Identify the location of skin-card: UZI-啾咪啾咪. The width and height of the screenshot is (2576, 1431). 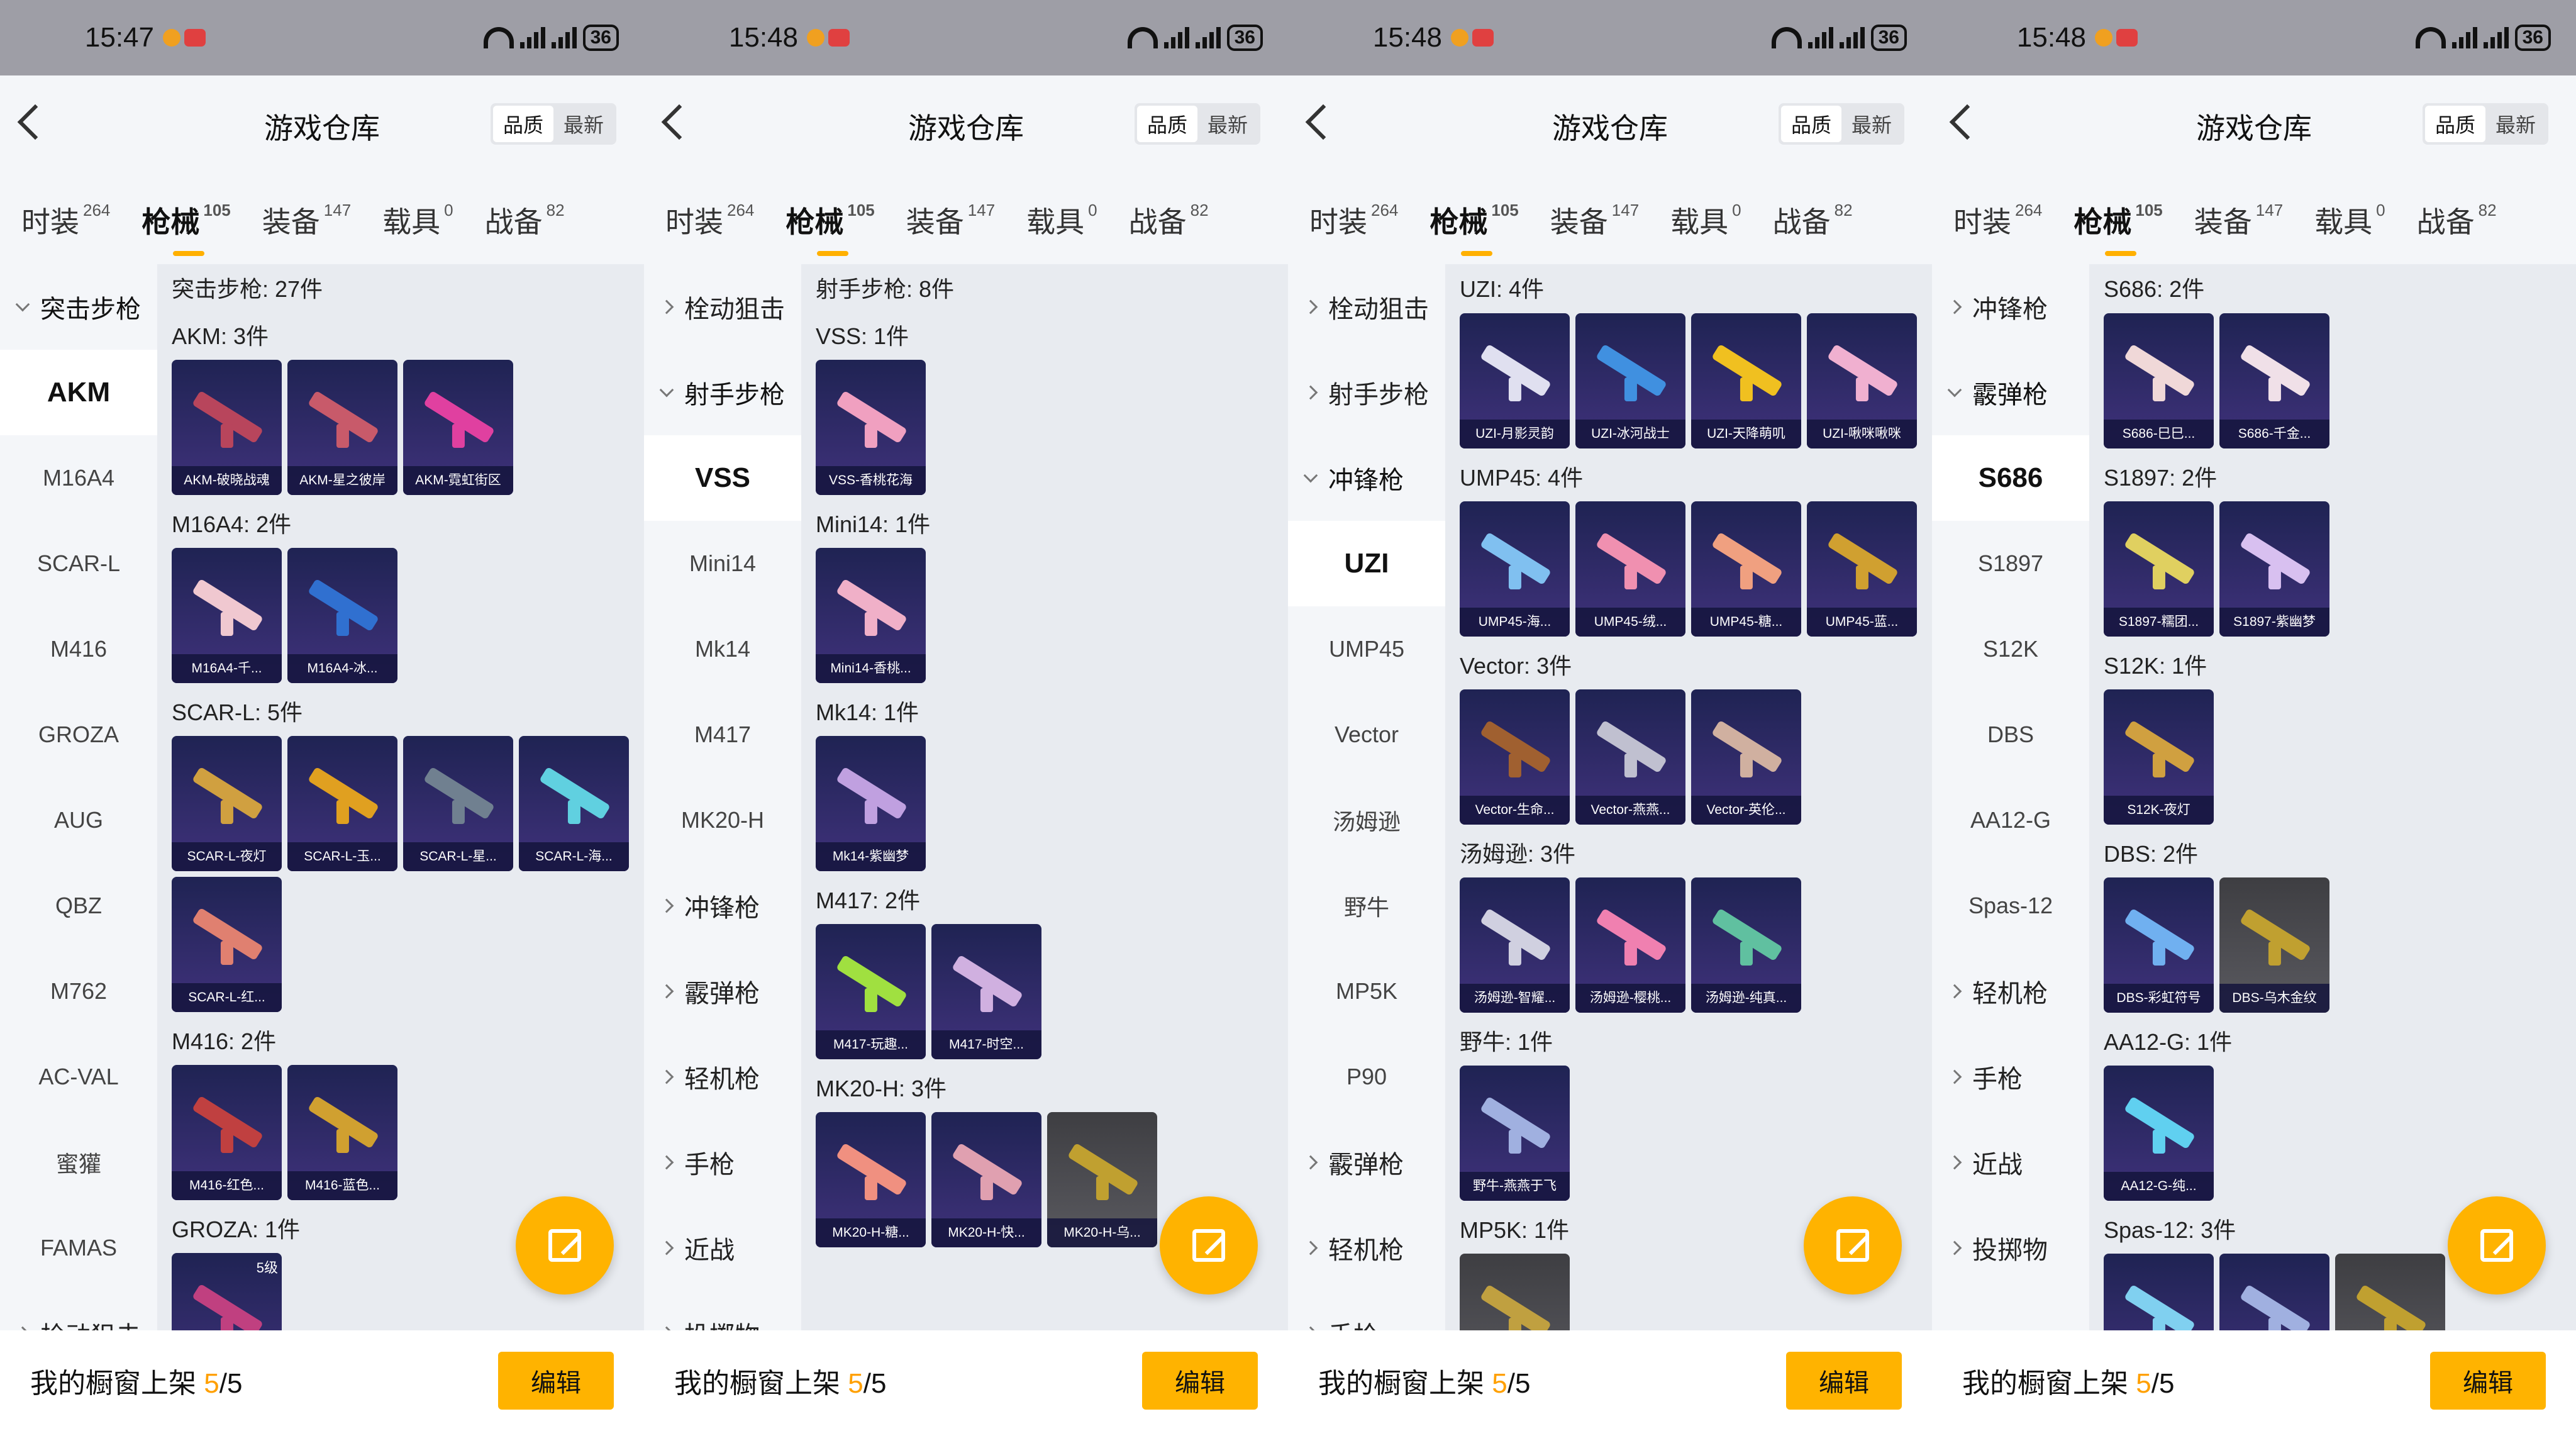
(1862, 380).